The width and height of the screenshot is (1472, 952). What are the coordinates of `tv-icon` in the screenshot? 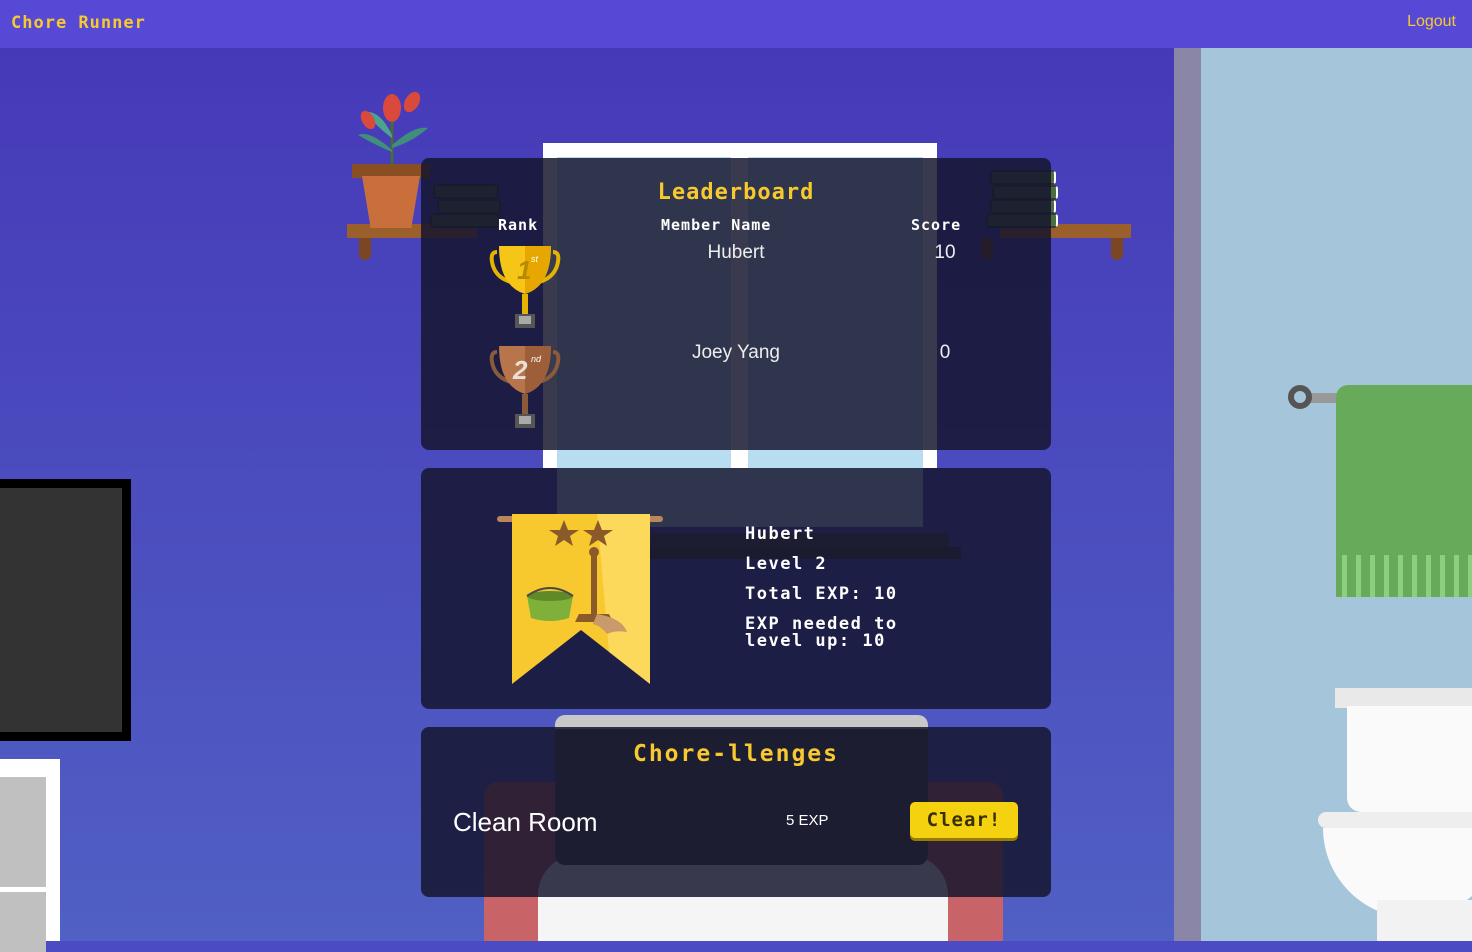 It's located at (65, 610).